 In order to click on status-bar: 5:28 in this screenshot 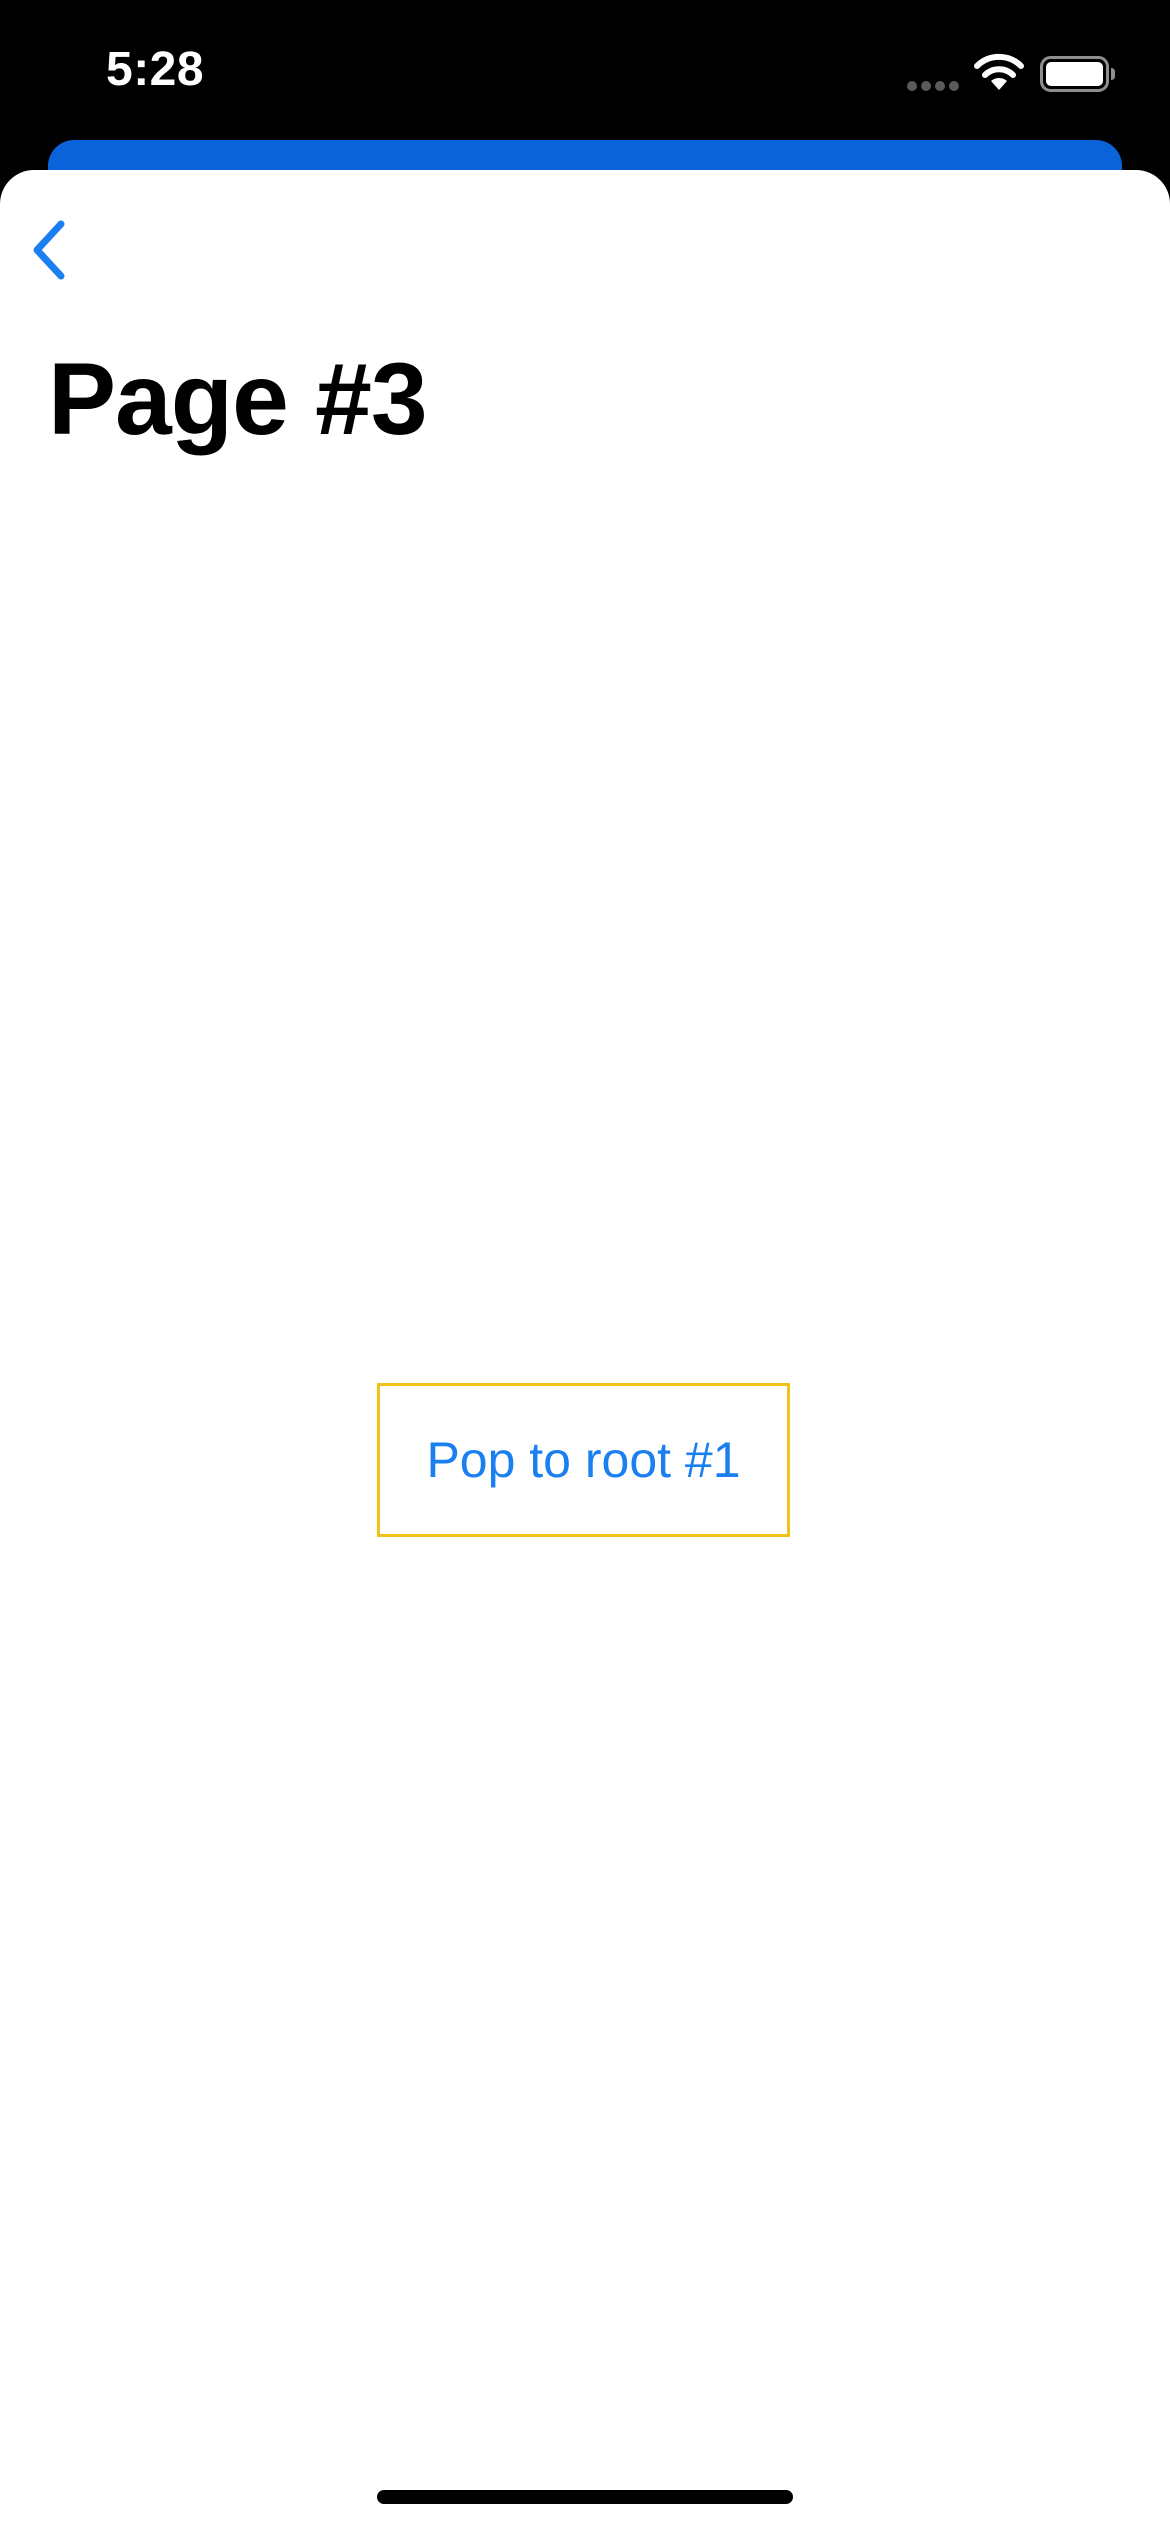, I will do `click(585, 70)`.